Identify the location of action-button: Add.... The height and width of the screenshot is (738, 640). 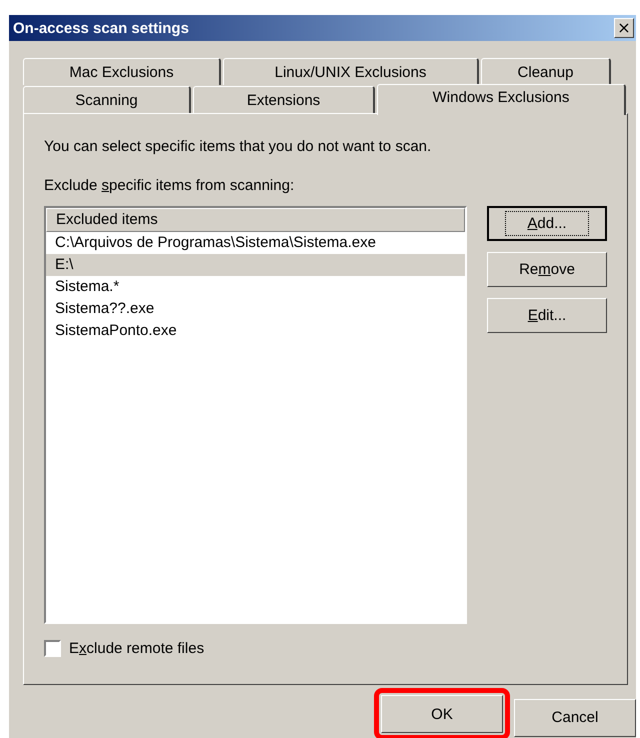
(547, 223).